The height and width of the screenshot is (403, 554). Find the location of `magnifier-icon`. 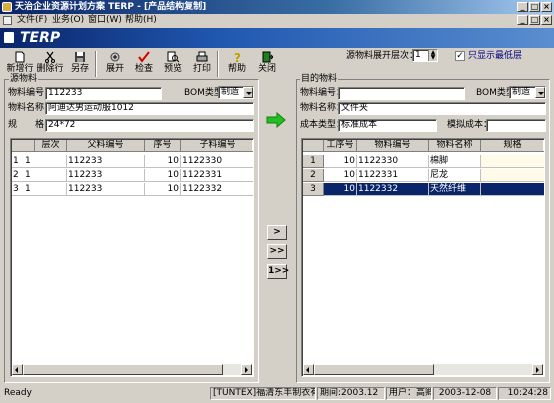

magnifier-icon is located at coordinates (173, 57).